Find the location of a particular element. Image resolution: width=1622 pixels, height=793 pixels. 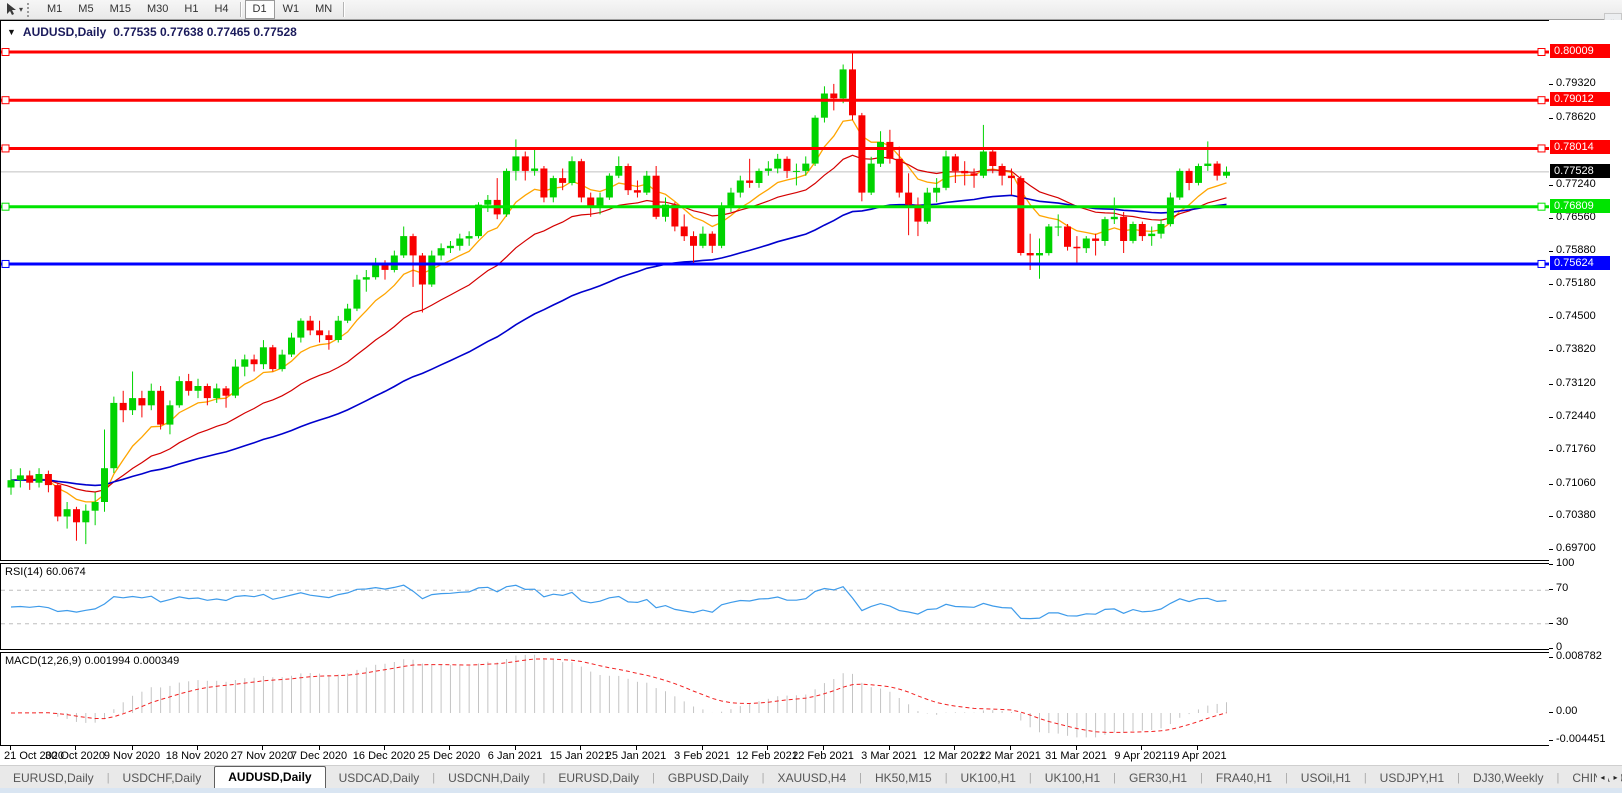

timeframe-button-m30: M30 is located at coordinates (157, 9).